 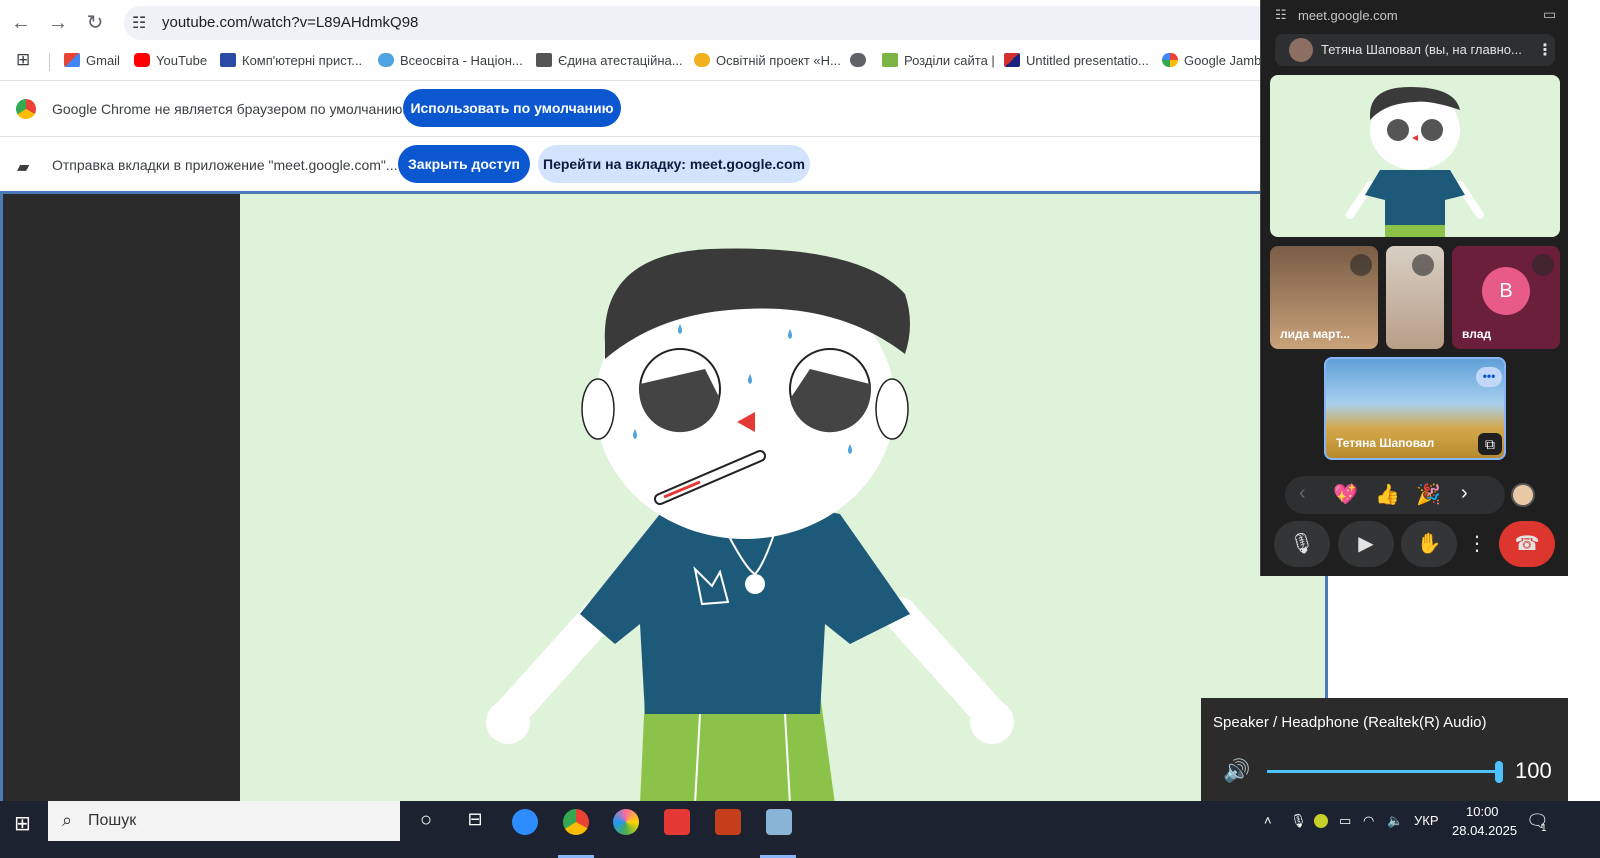 What do you see at coordinates (512, 108) in the screenshot?
I see `set-default-button: Использовать по умолчанию` at bounding box center [512, 108].